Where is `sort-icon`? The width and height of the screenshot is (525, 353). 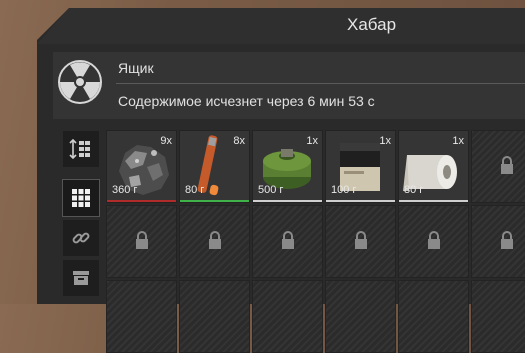
sort-icon is located at coordinates (79, 149).